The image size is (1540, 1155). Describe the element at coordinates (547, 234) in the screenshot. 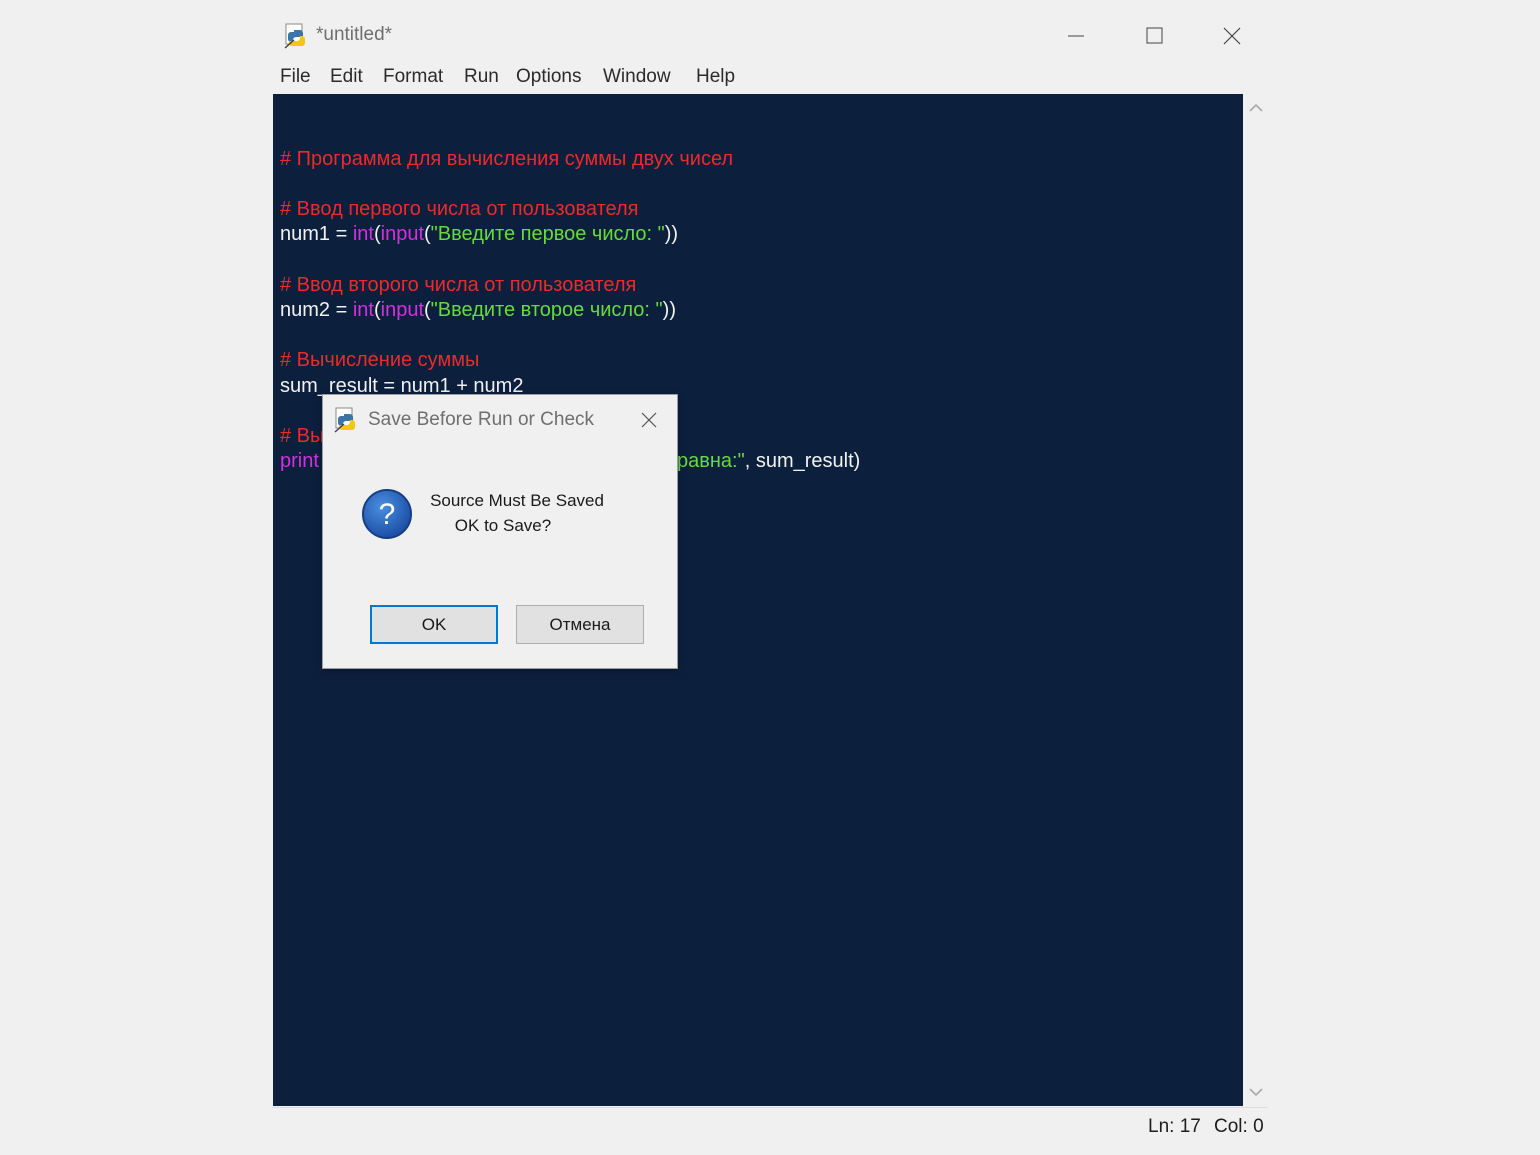

I see `code-token: "Введите первое число: "` at that location.